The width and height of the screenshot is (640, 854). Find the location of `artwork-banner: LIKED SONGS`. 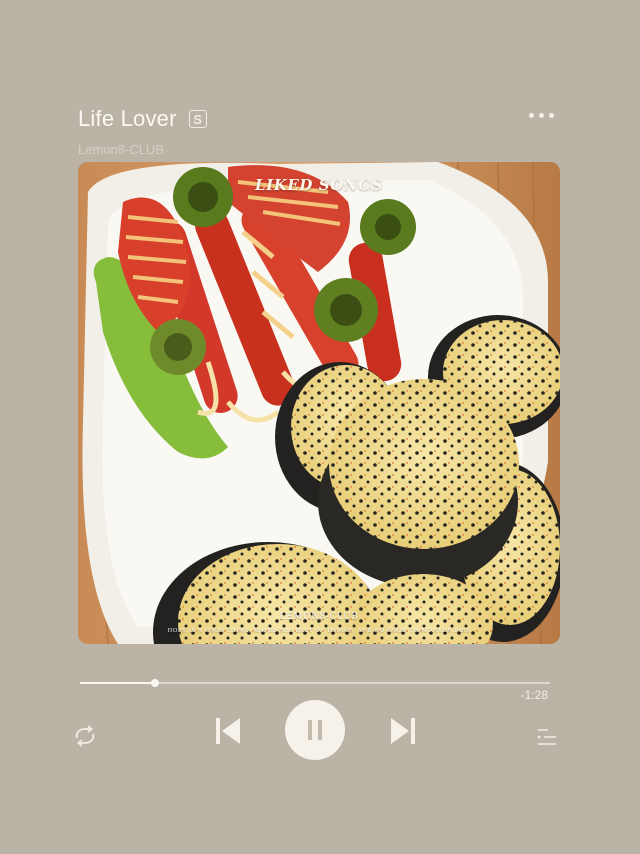

artwork-banner: LIKED SONGS is located at coordinates (319, 185).